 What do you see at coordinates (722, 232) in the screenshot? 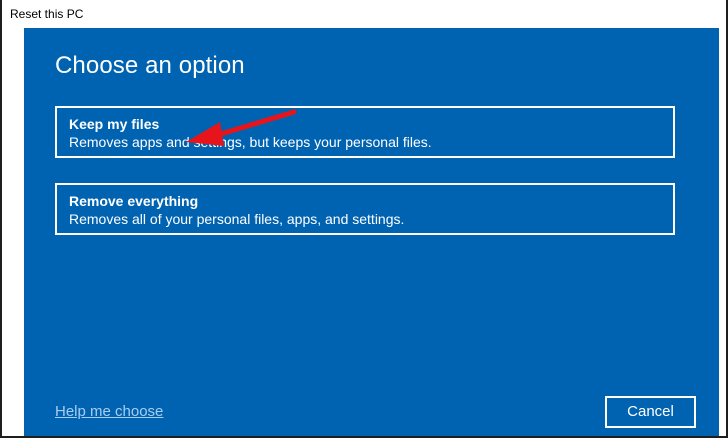
I see `window-right-border` at bounding box center [722, 232].